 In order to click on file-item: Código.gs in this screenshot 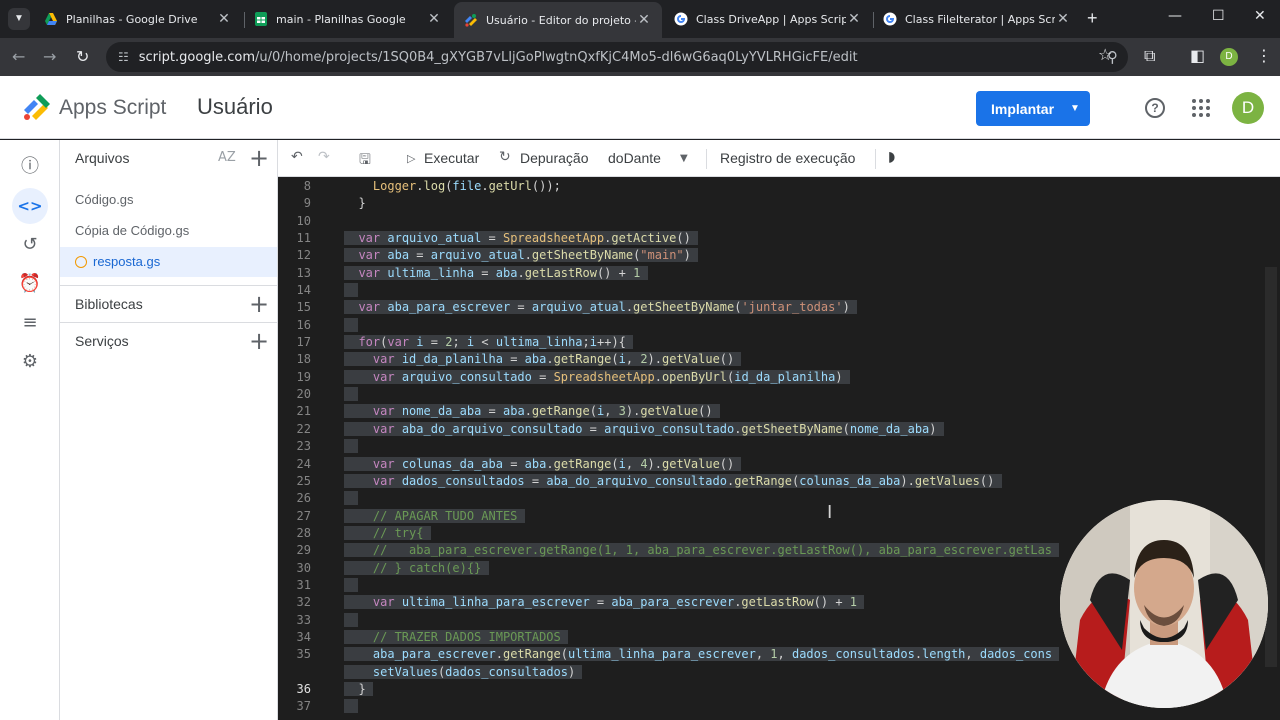, I will do `click(168, 200)`.